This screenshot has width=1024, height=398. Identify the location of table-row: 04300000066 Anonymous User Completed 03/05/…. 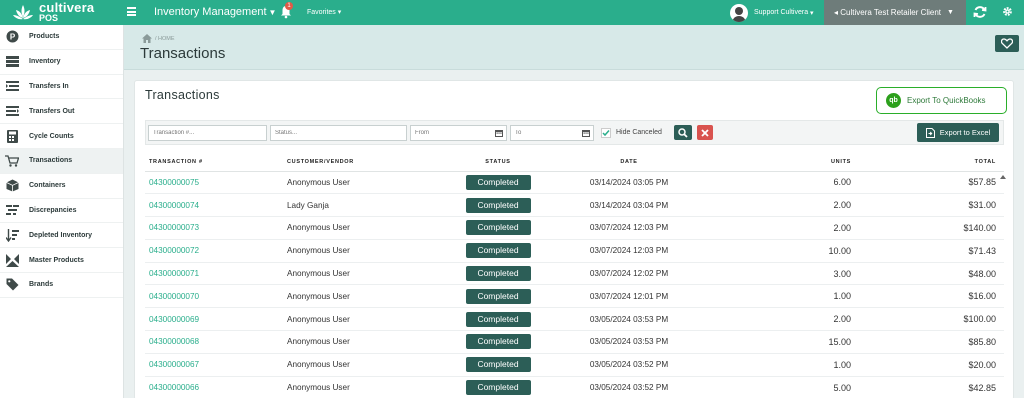
(574, 387).